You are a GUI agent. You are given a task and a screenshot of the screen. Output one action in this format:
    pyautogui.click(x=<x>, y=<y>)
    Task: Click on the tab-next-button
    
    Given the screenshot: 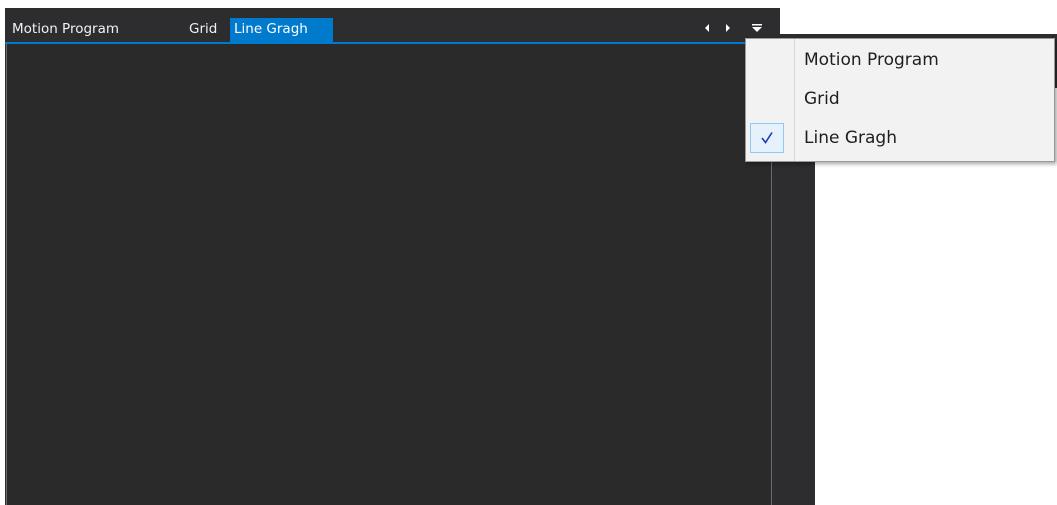 What is the action you would take?
    pyautogui.click(x=728, y=28)
    